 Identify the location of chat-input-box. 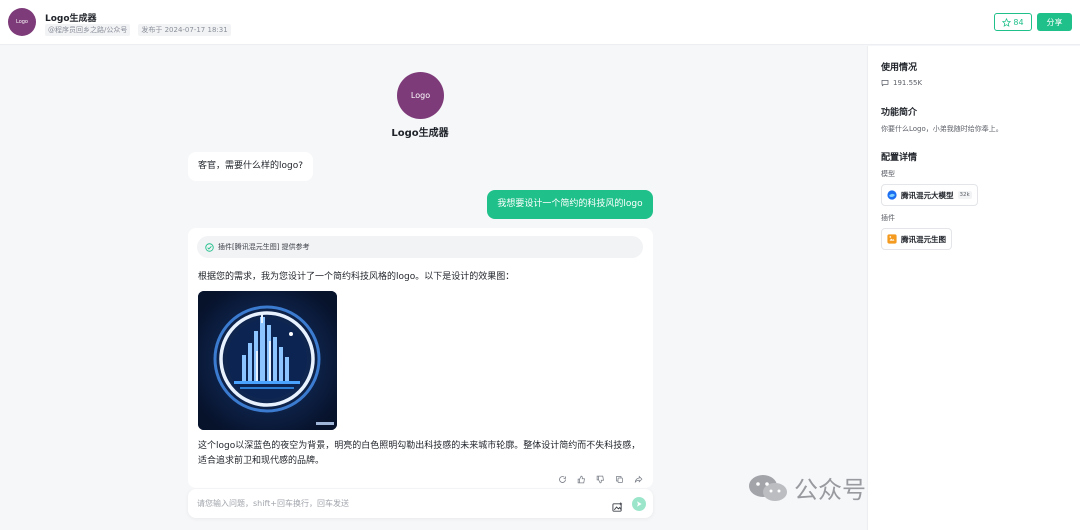
(420, 503).